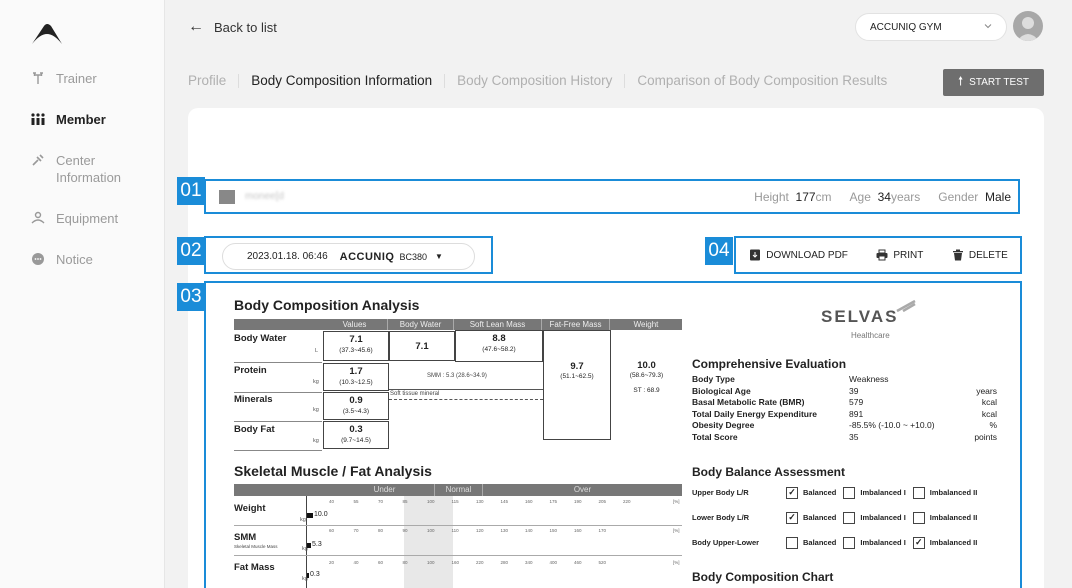 Image resolution: width=1072 pixels, height=588 pixels. Describe the element at coordinates (762, 80) in the screenshot. I see `tab-comparison: Comparison of Body Composition Results` at that location.